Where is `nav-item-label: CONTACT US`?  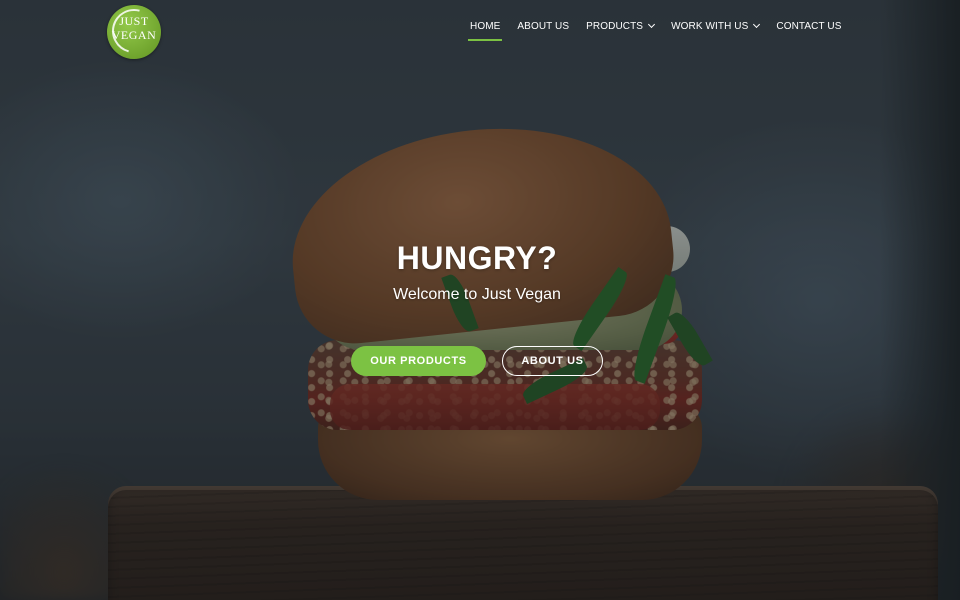
nav-item-label: CONTACT US is located at coordinates (809, 26).